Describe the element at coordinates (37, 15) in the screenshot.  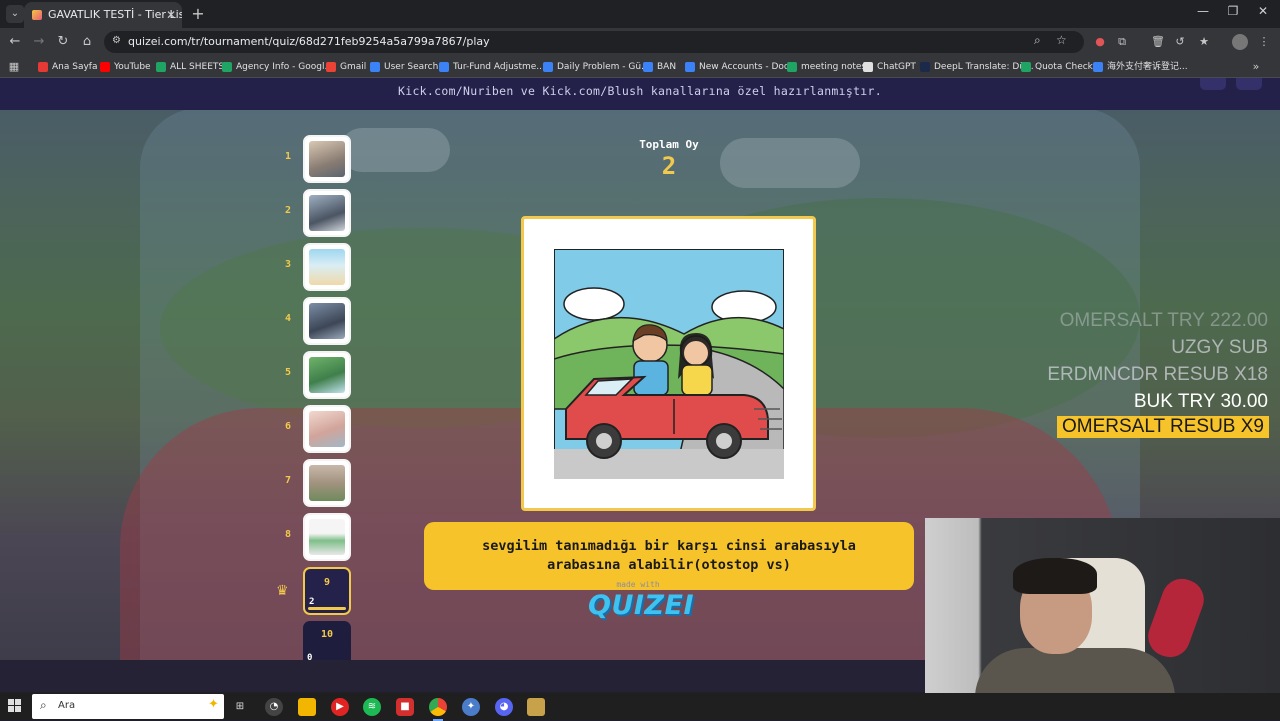
I see `tab-favicon-icon` at that location.